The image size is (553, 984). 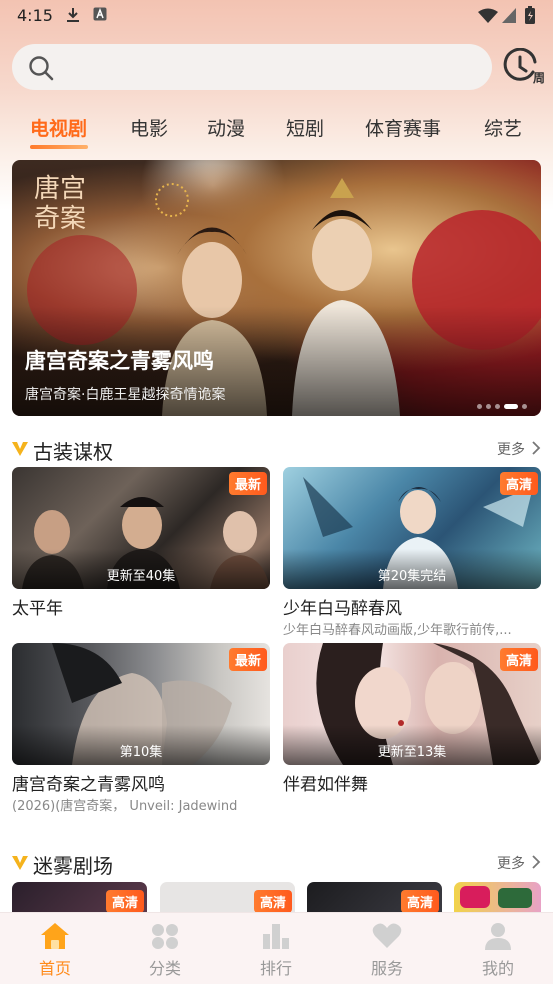 What do you see at coordinates (305, 127) in the screenshot?
I see `tab-short-drama: 短剧` at bounding box center [305, 127].